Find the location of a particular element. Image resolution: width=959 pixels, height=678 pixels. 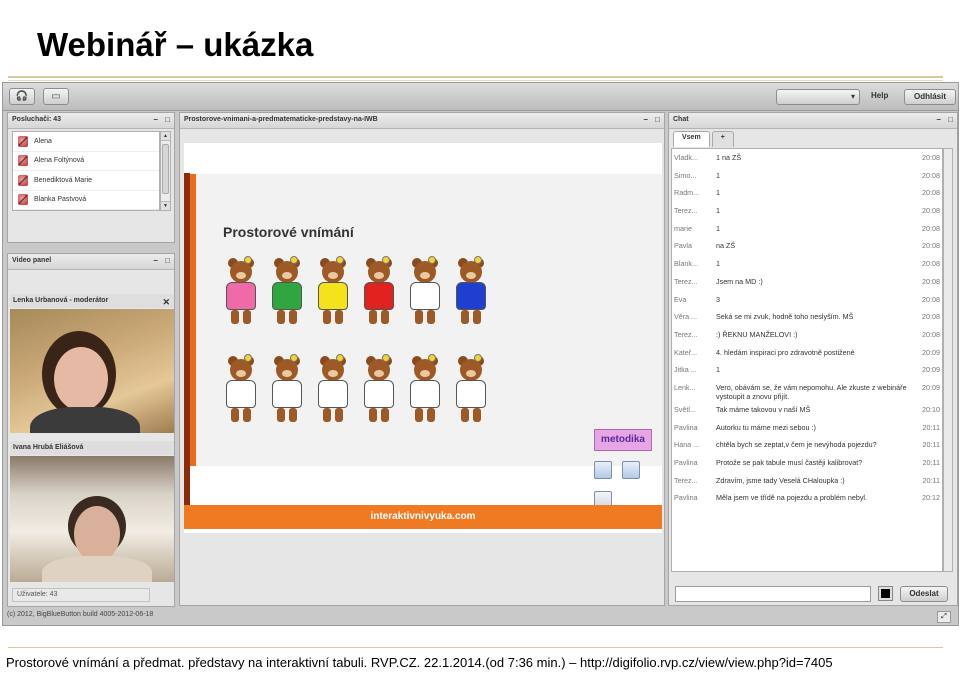

tab-vsem: Vsem is located at coordinates (691, 139).